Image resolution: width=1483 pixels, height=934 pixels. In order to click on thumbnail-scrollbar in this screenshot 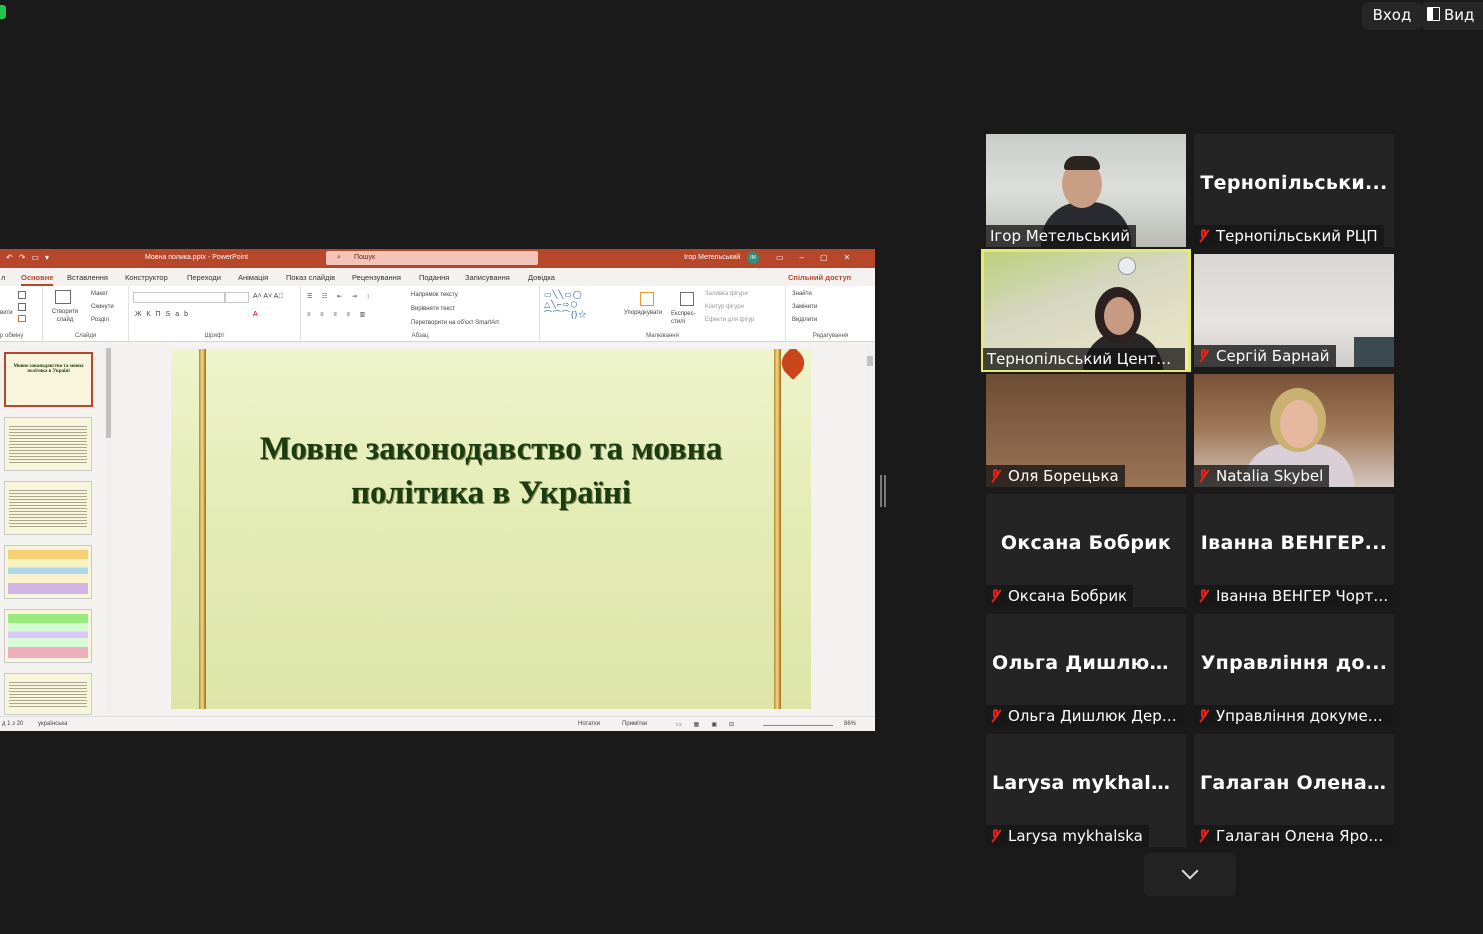, I will do `click(108, 528)`.